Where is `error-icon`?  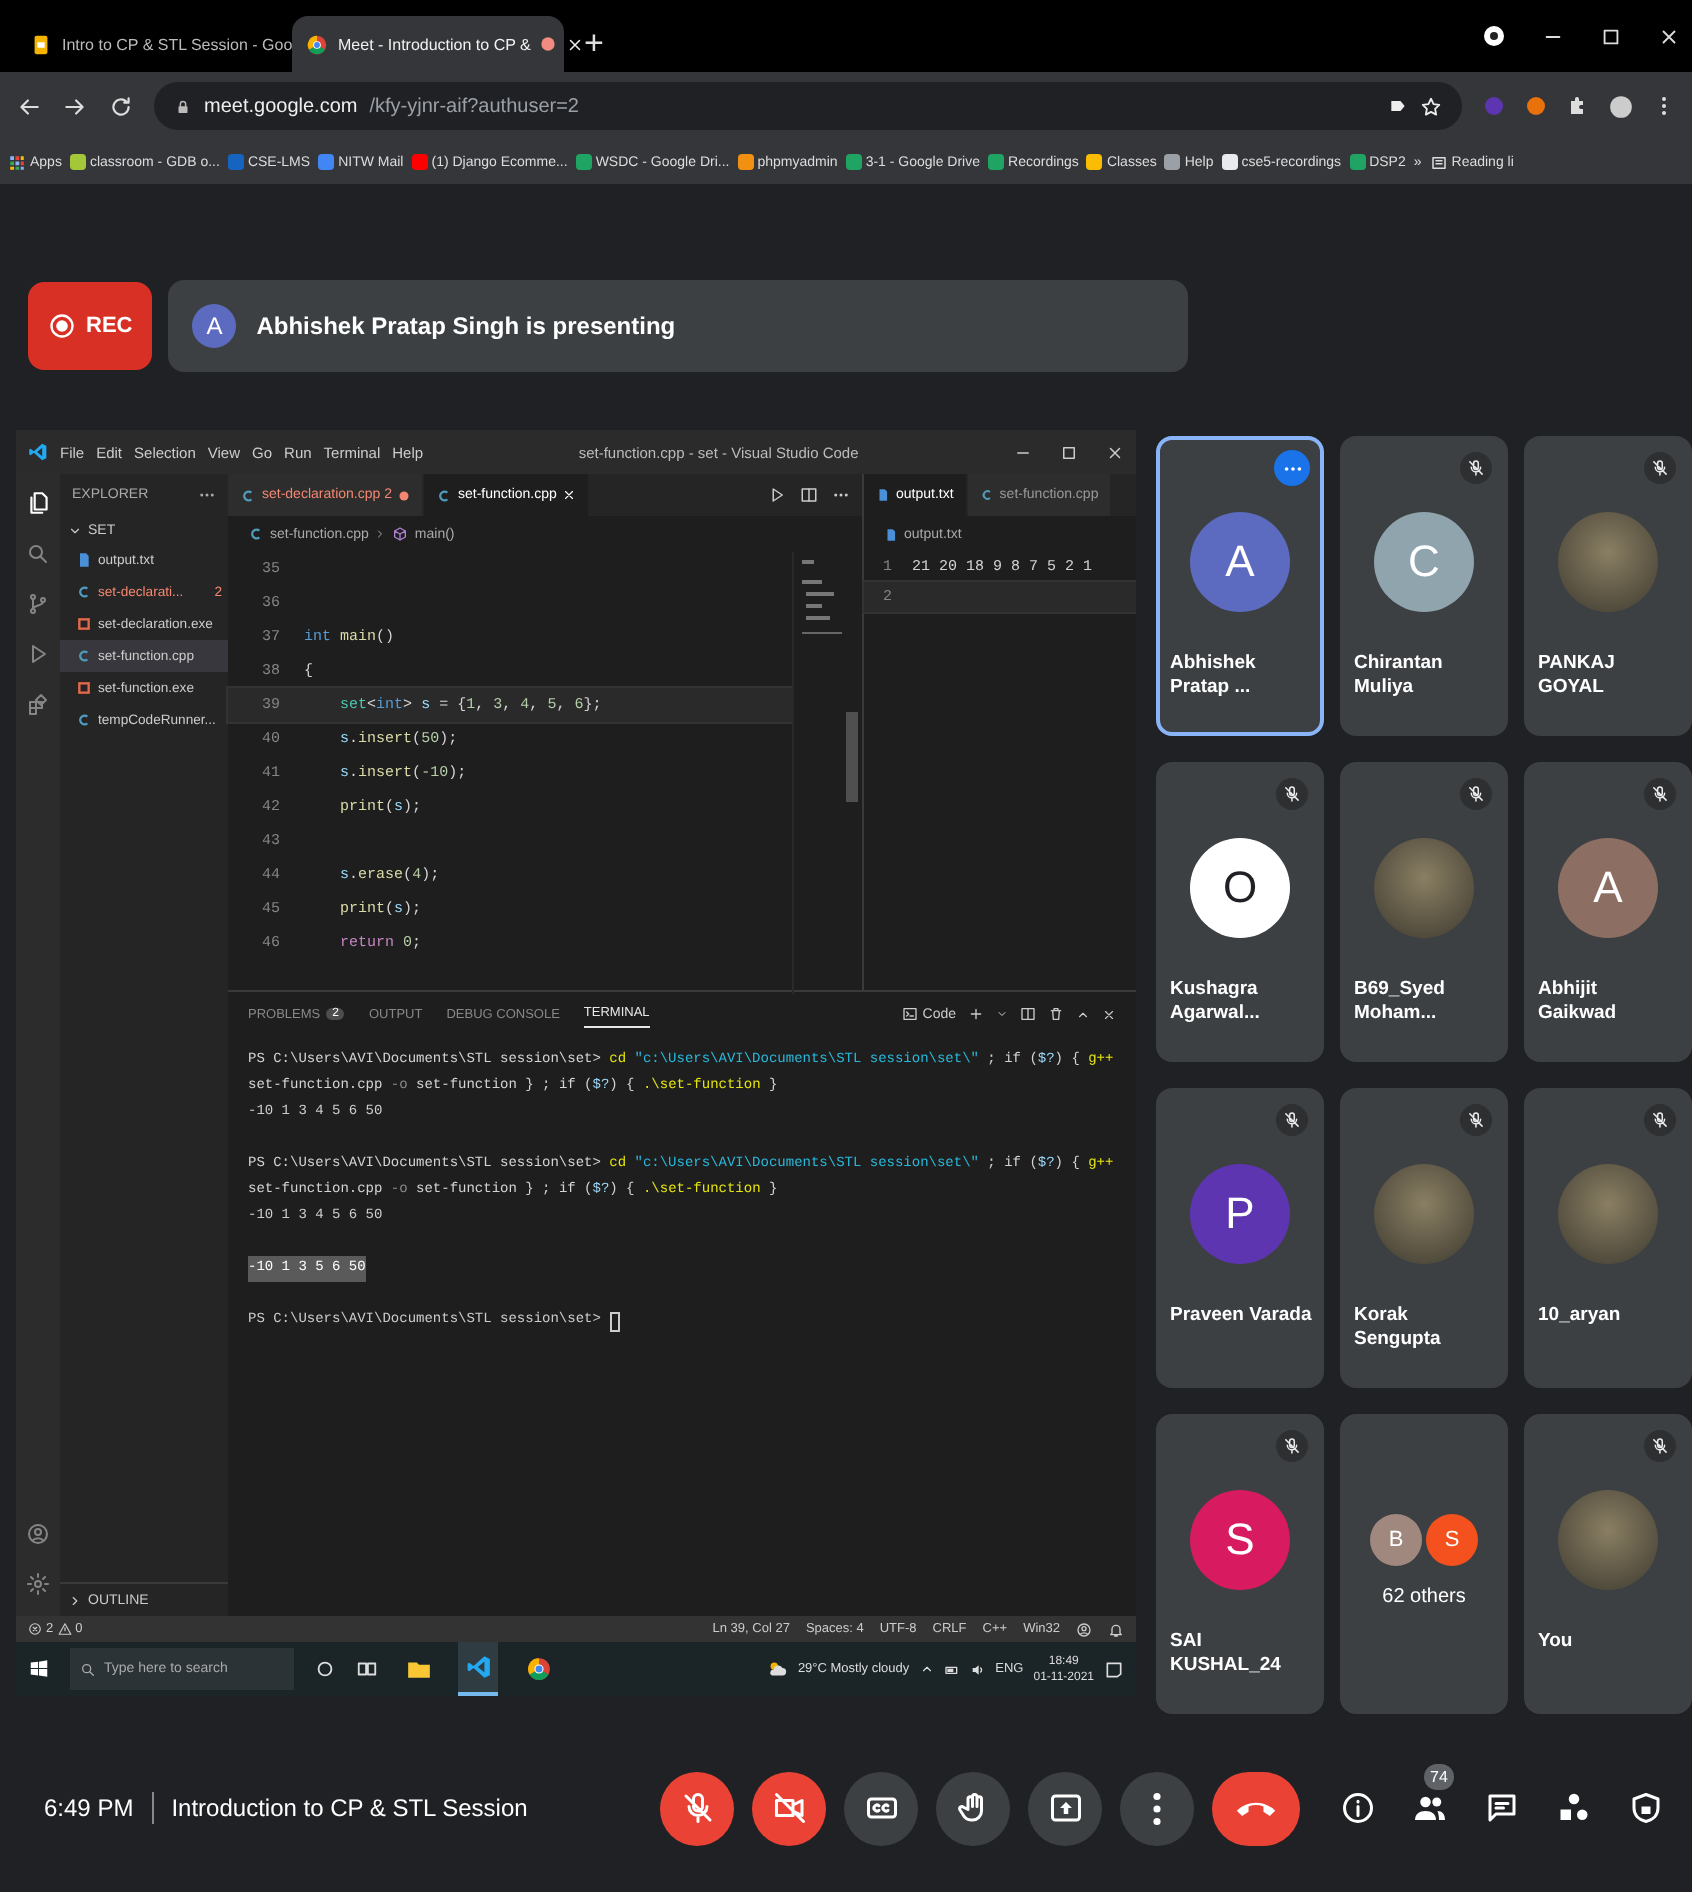
error-icon is located at coordinates (35, 1629).